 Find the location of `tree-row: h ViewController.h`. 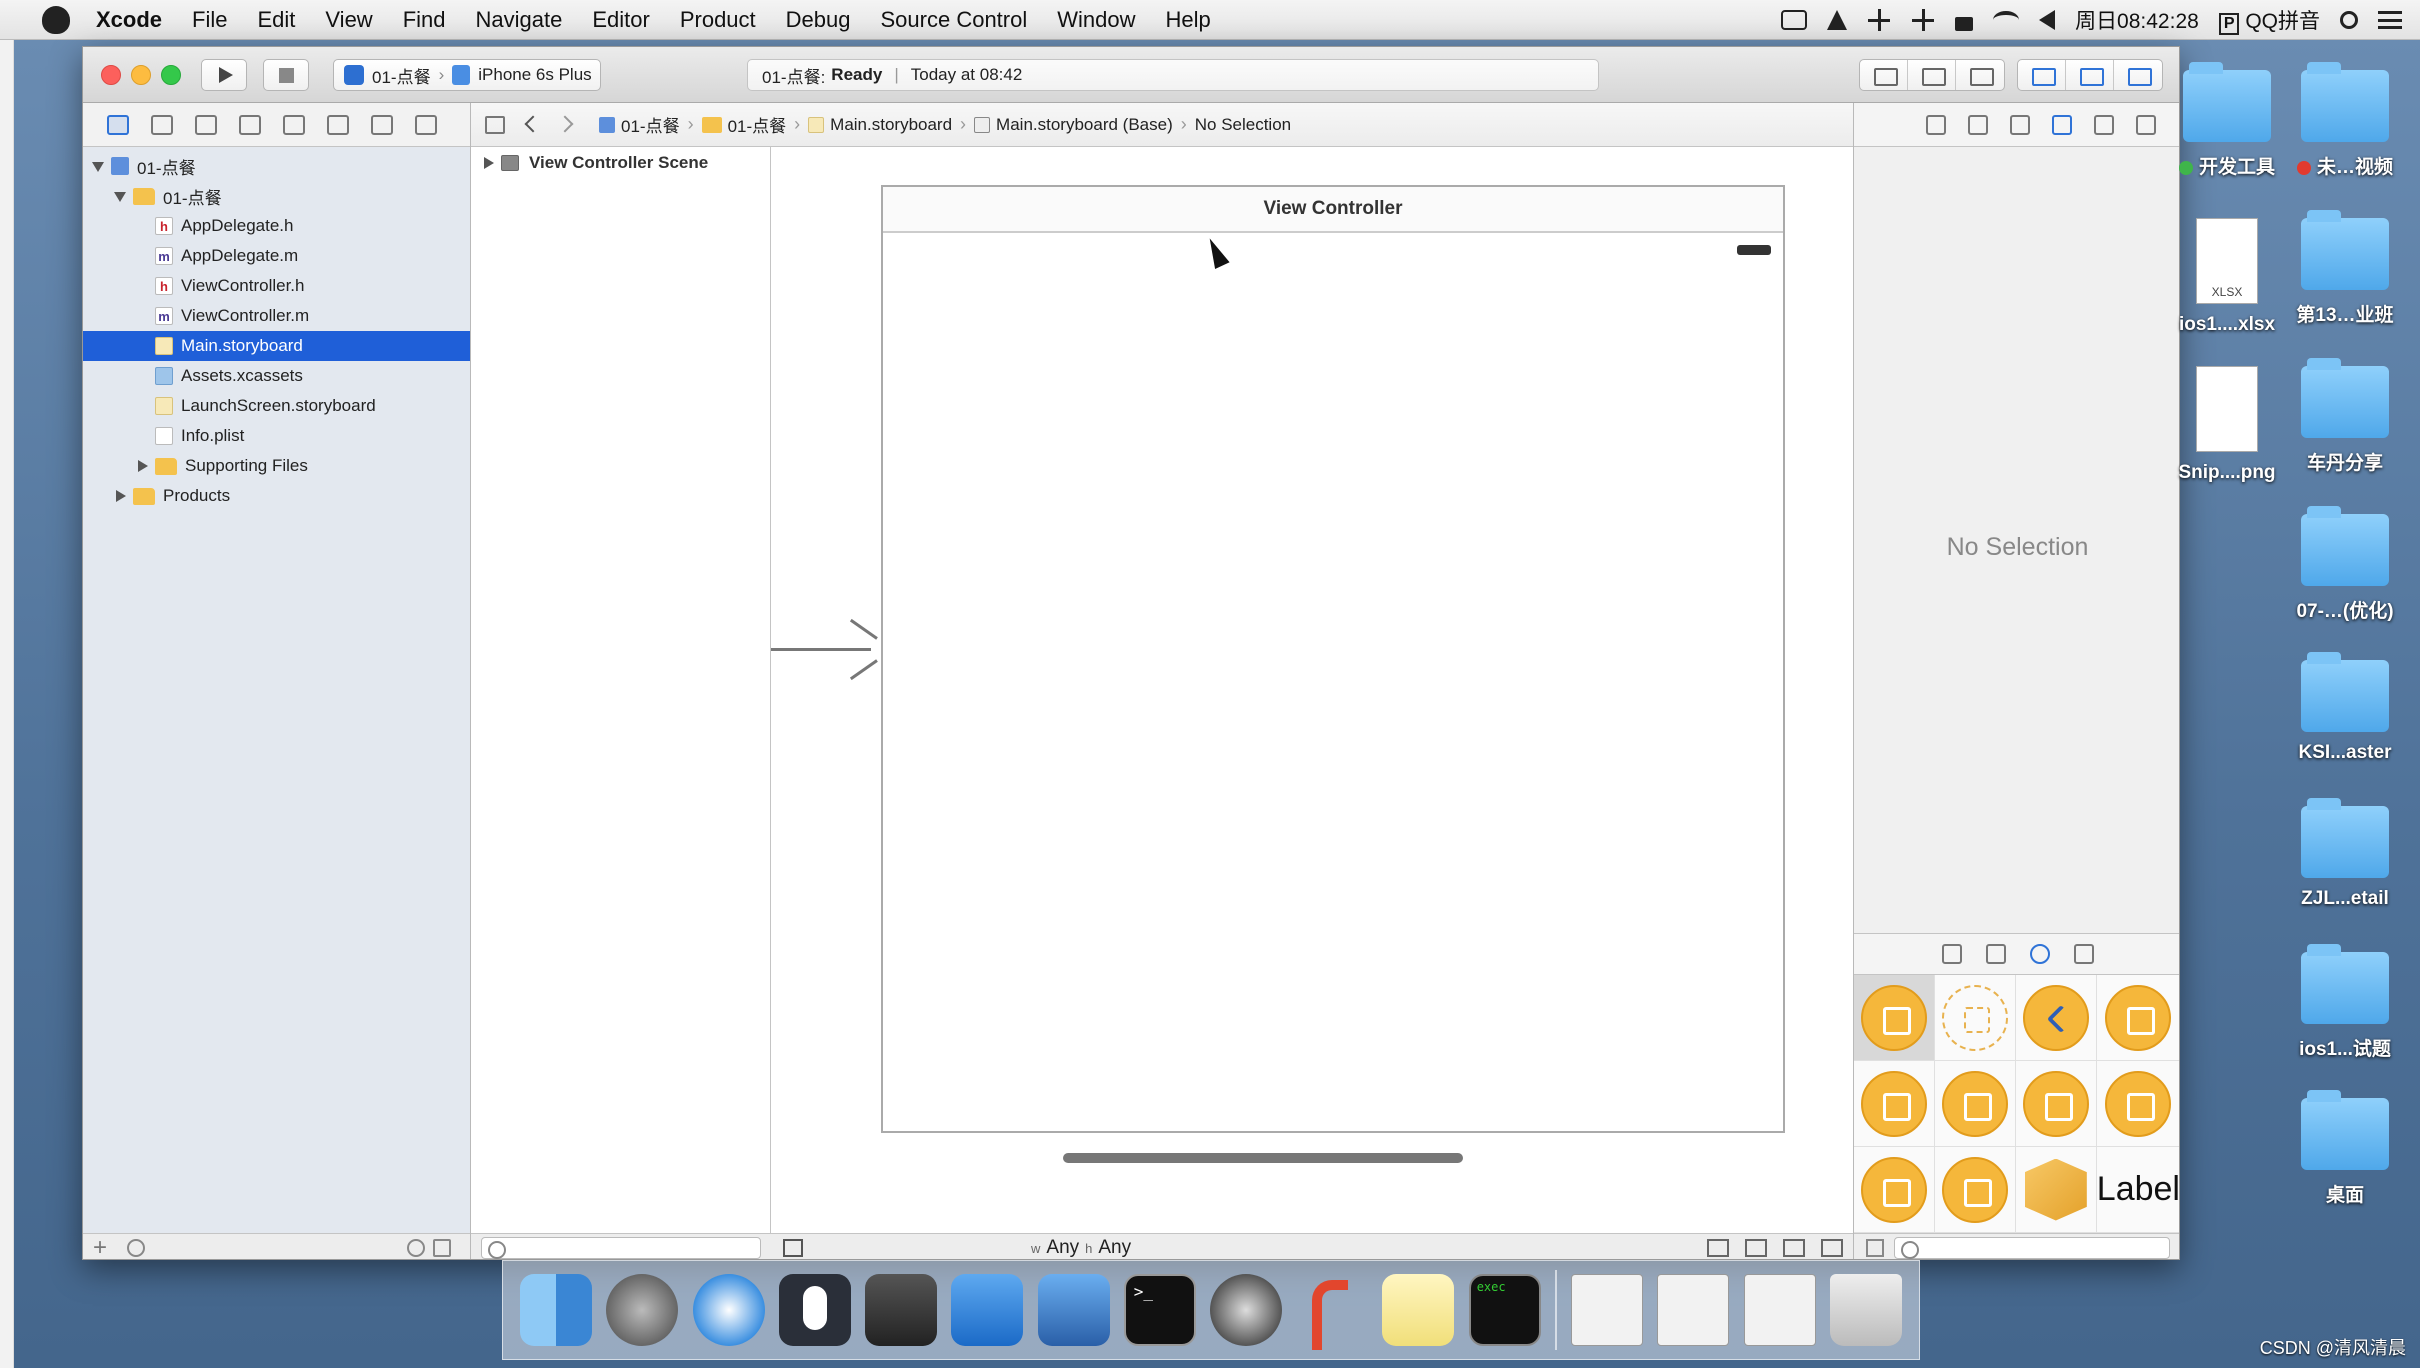

tree-row: h ViewController.h is located at coordinates (276, 286).